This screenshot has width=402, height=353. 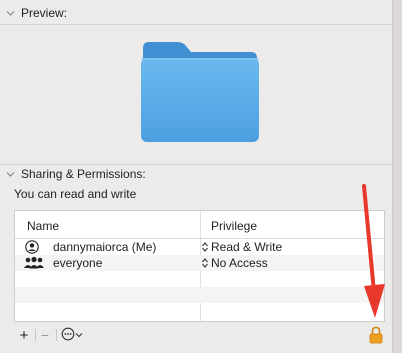 I want to click on add-button: +, so click(x=24, y=335).